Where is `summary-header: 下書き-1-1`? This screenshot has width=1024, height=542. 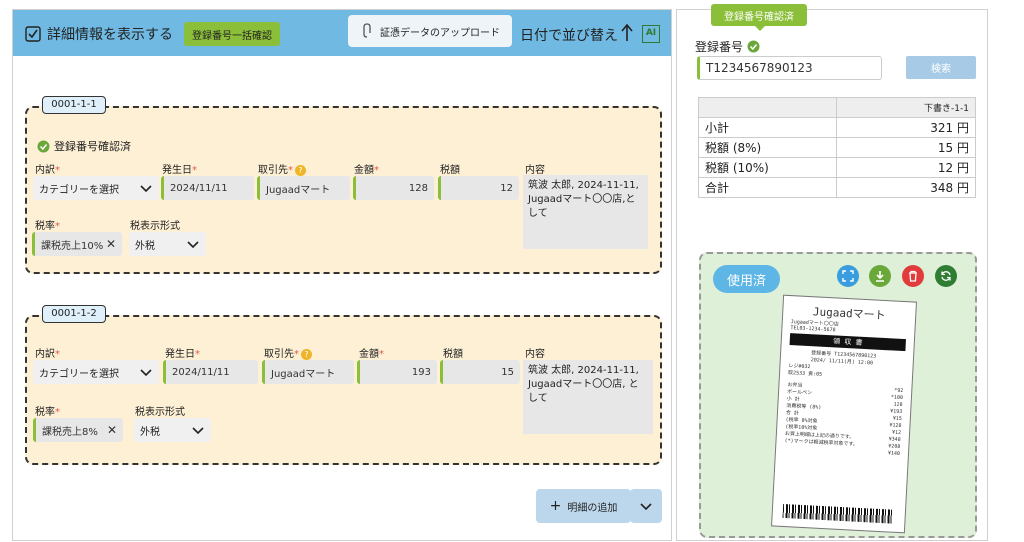
summary-header: 下書き-1-1 is located at coordinates (906, 107).